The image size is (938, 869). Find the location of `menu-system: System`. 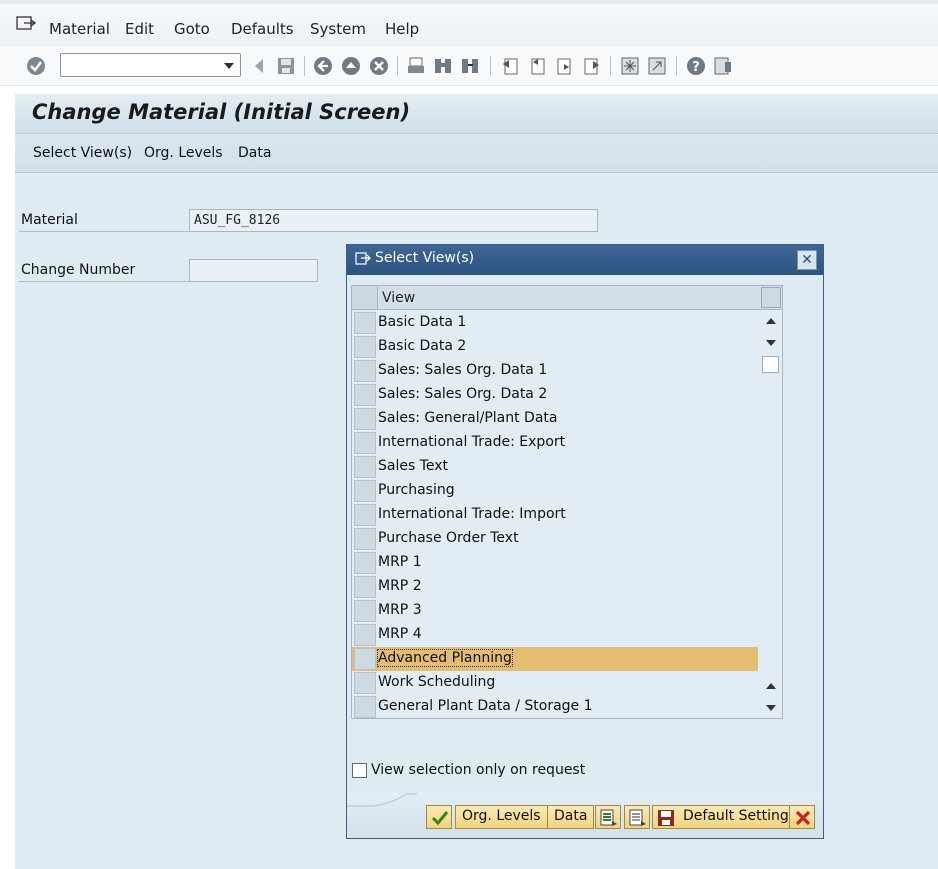

menu-system: System is located at coordinates (338, 29).